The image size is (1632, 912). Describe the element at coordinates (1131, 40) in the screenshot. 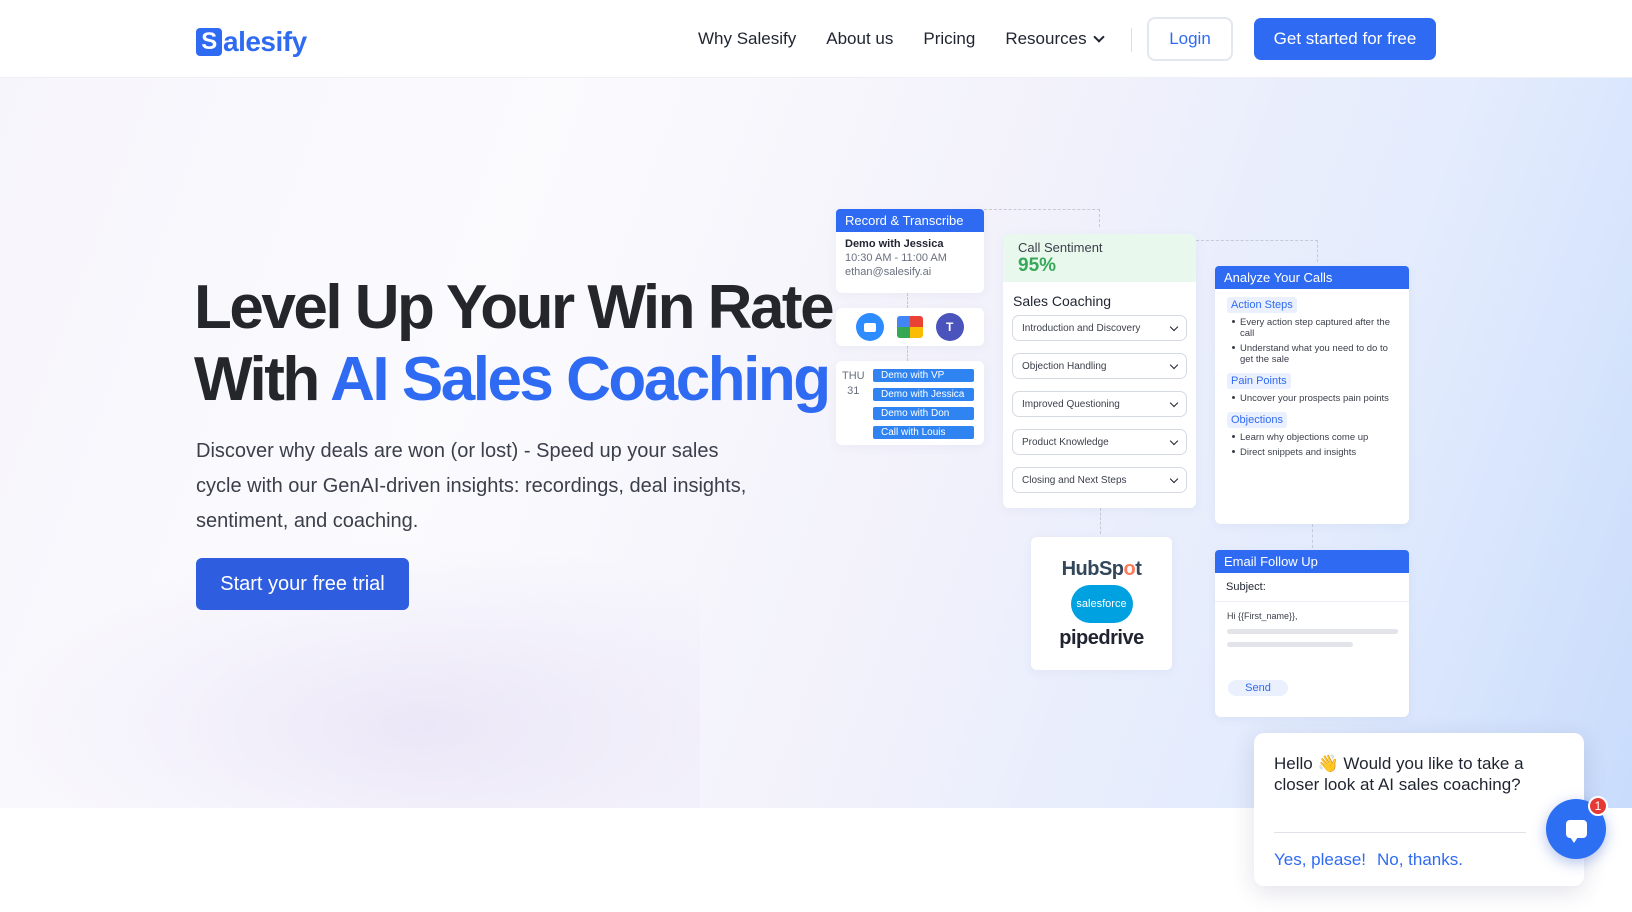

I see `nav-divider` at that location.